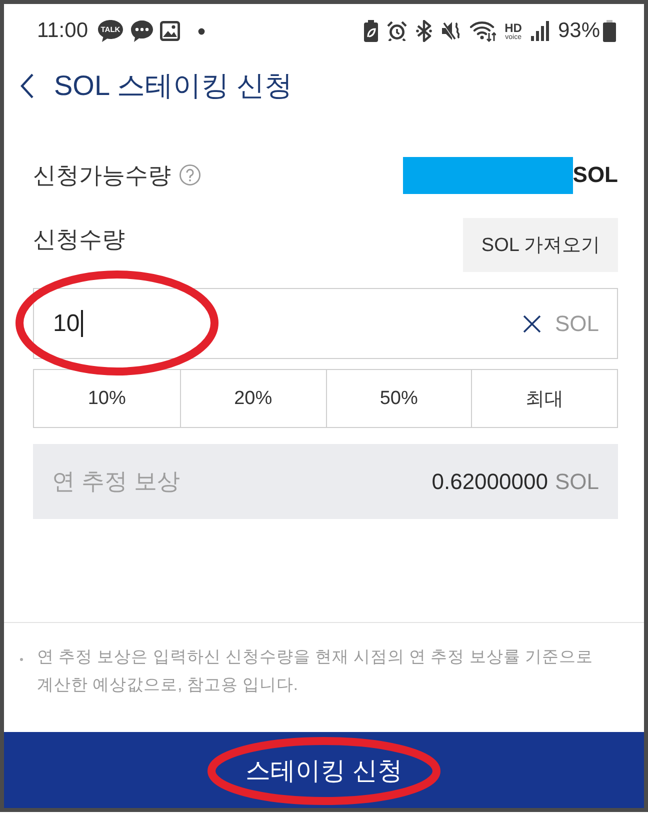 The height and width of the screenshot is (814, 648). What do you see at coordinates (324, 770) in the screenshot?
I see `stake-submit-button: 스테이킹 신청` at bounding box center [324, 770].